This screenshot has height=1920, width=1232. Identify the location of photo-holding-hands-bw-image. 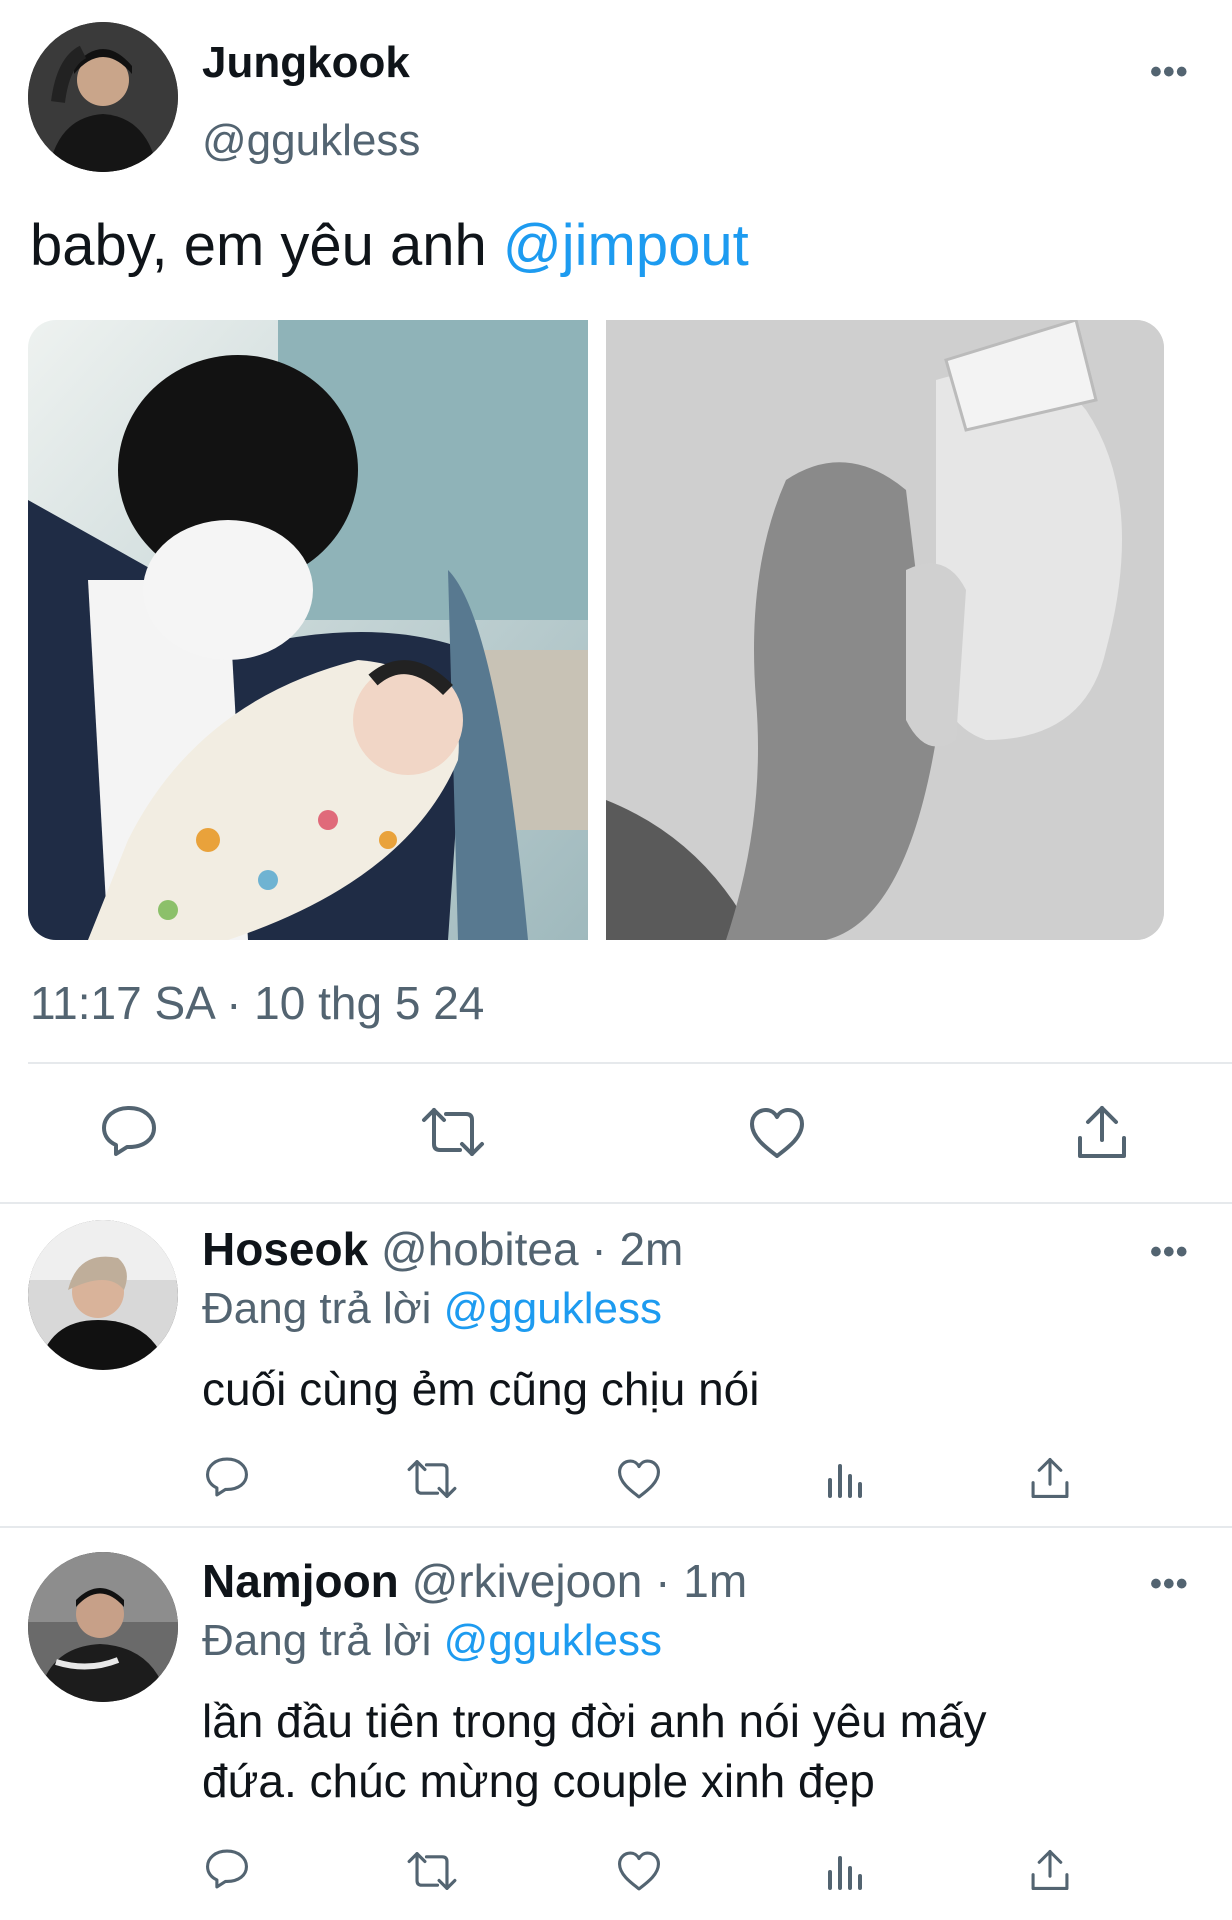
(885, 630).